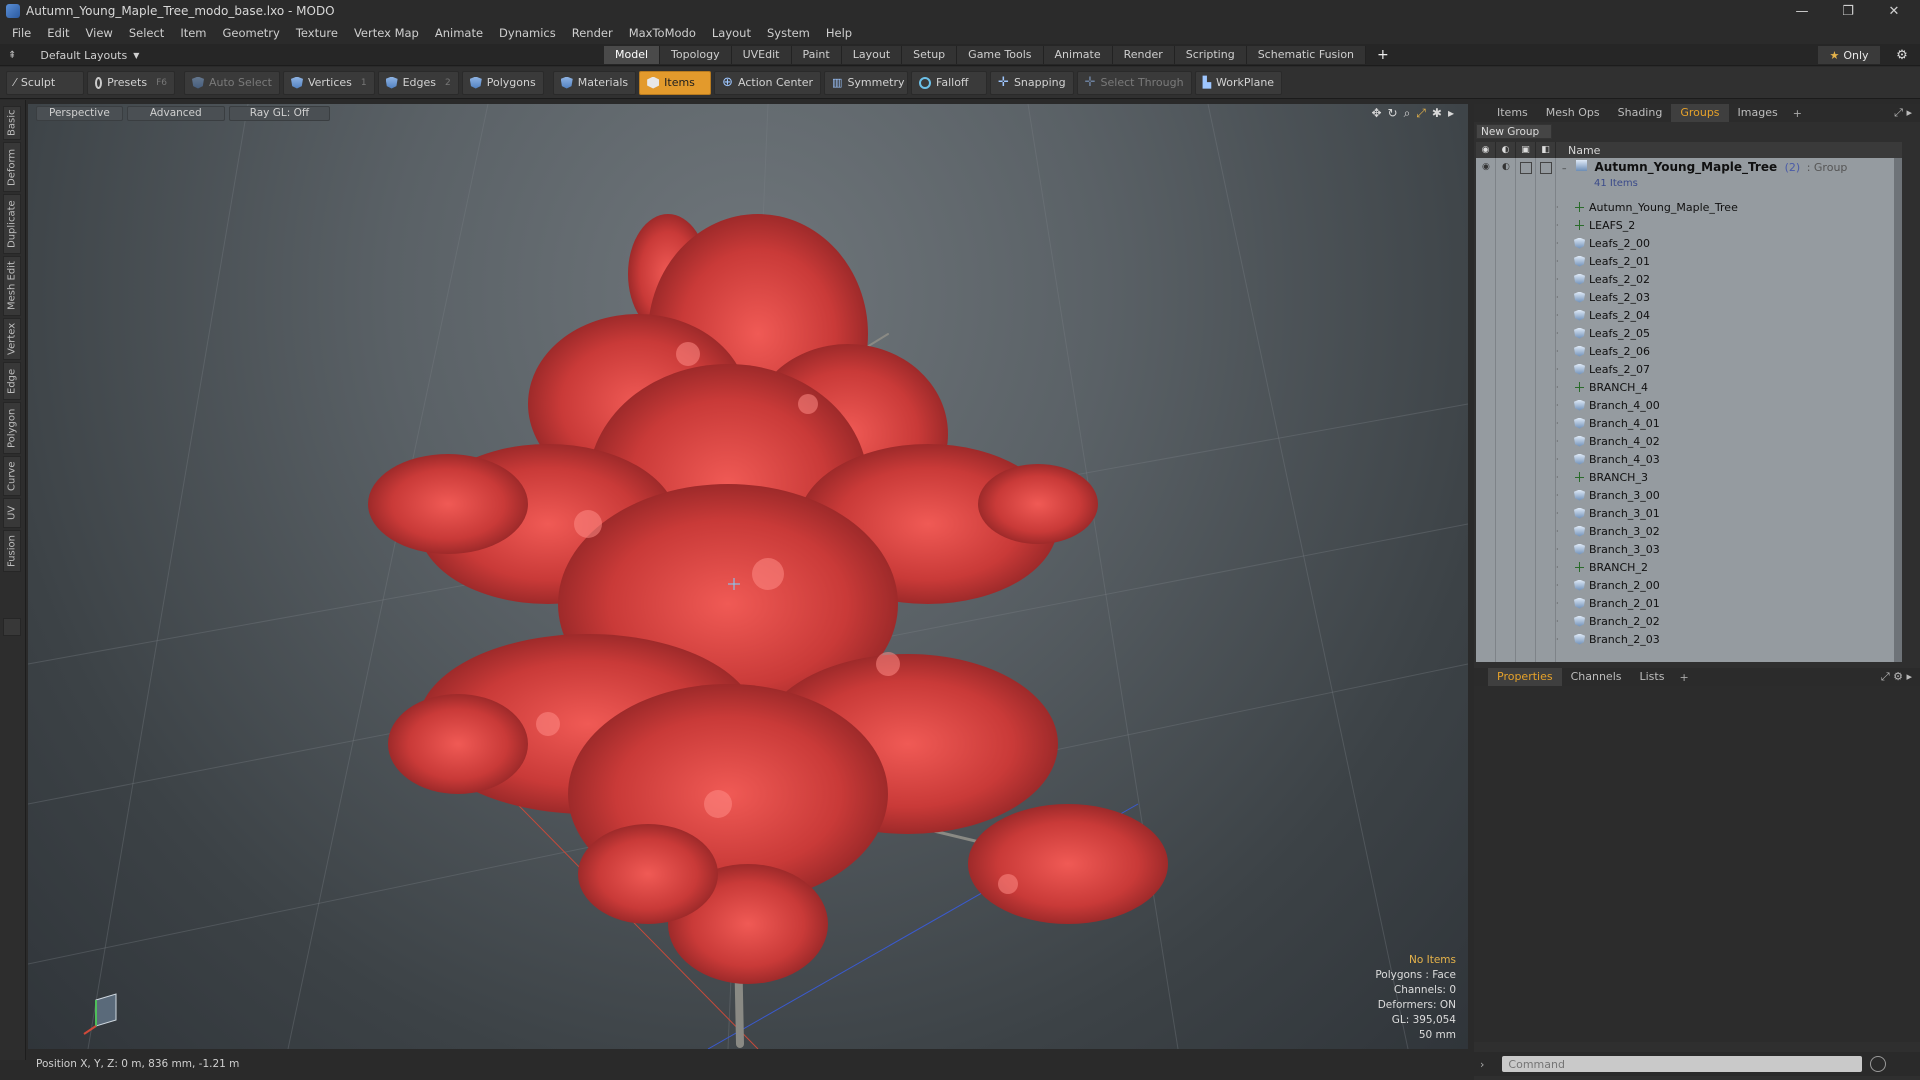 This screenshot has width=1920, height=1080. I want to click on tab-channels: Channels, so click(1596, 677).